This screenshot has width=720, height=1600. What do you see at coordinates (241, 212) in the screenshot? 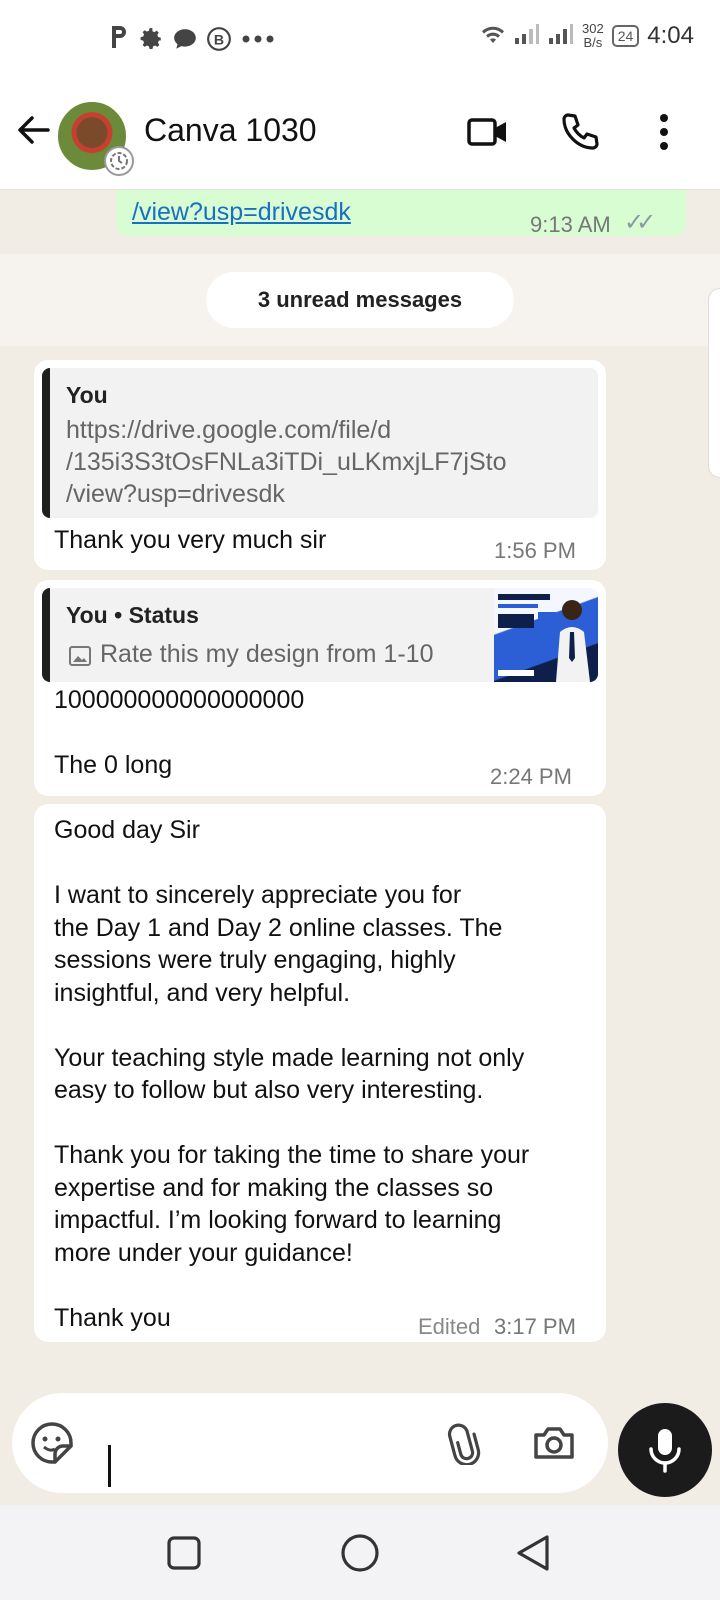
I see `message-link: /view?usp=drivesdk` at bounding box center [241, 212].